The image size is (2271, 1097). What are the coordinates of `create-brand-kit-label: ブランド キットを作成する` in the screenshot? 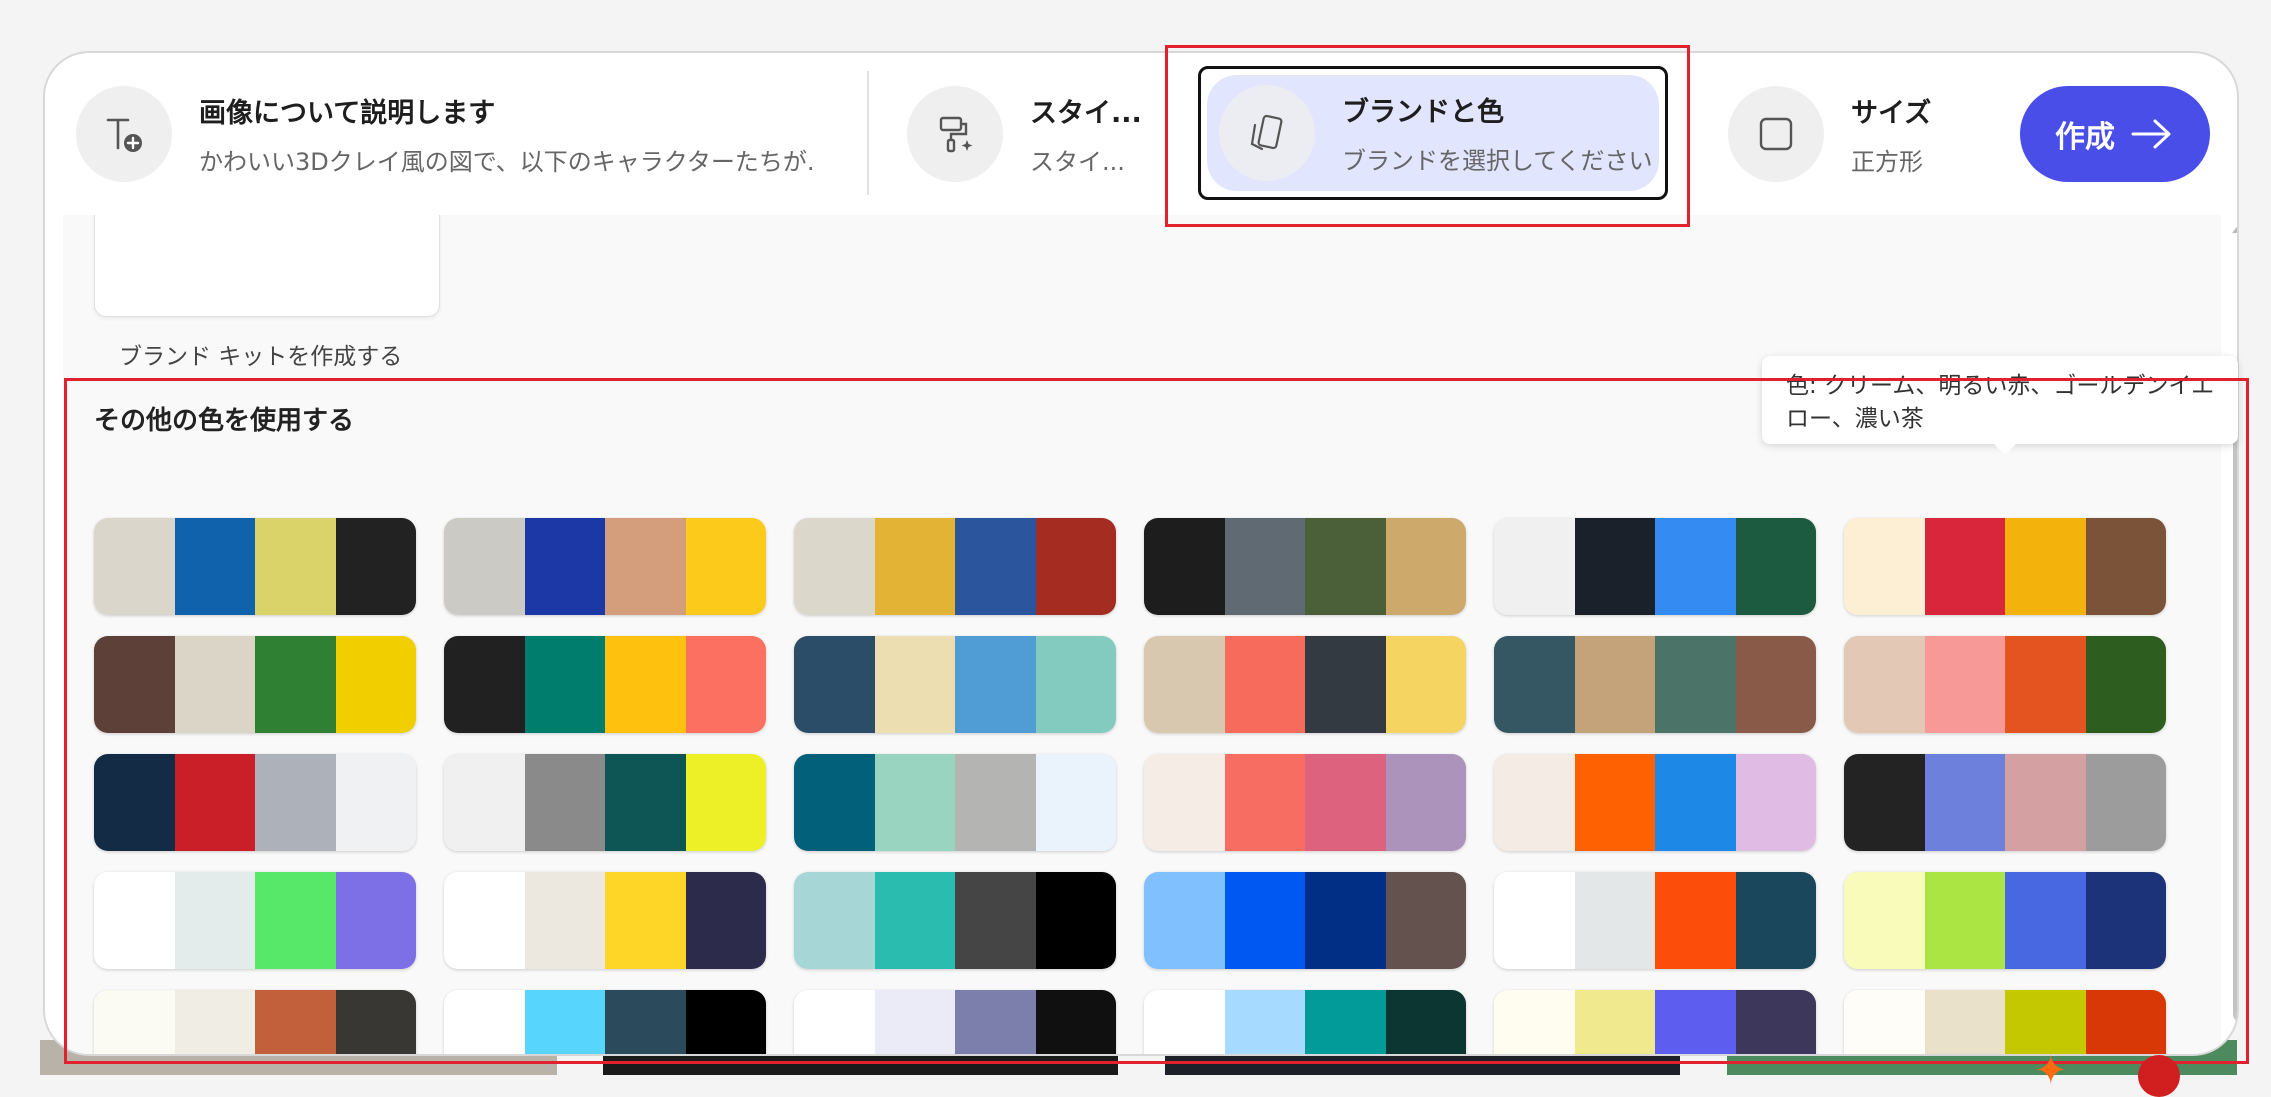 It's located at (260, 354).